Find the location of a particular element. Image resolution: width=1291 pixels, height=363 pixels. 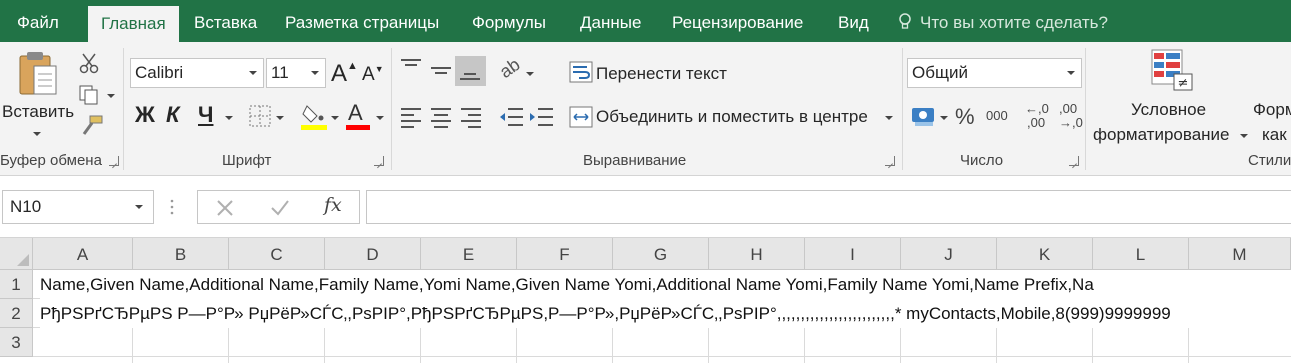

font-color-dropdown-icon is located at coordinates (380, 118).